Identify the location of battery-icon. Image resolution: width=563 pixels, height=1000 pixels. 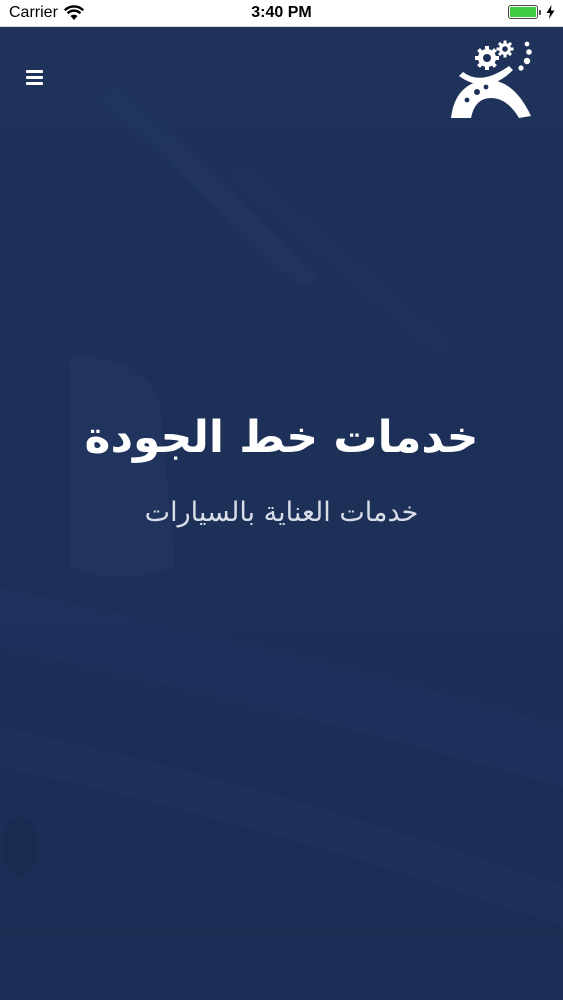
(523, 12).